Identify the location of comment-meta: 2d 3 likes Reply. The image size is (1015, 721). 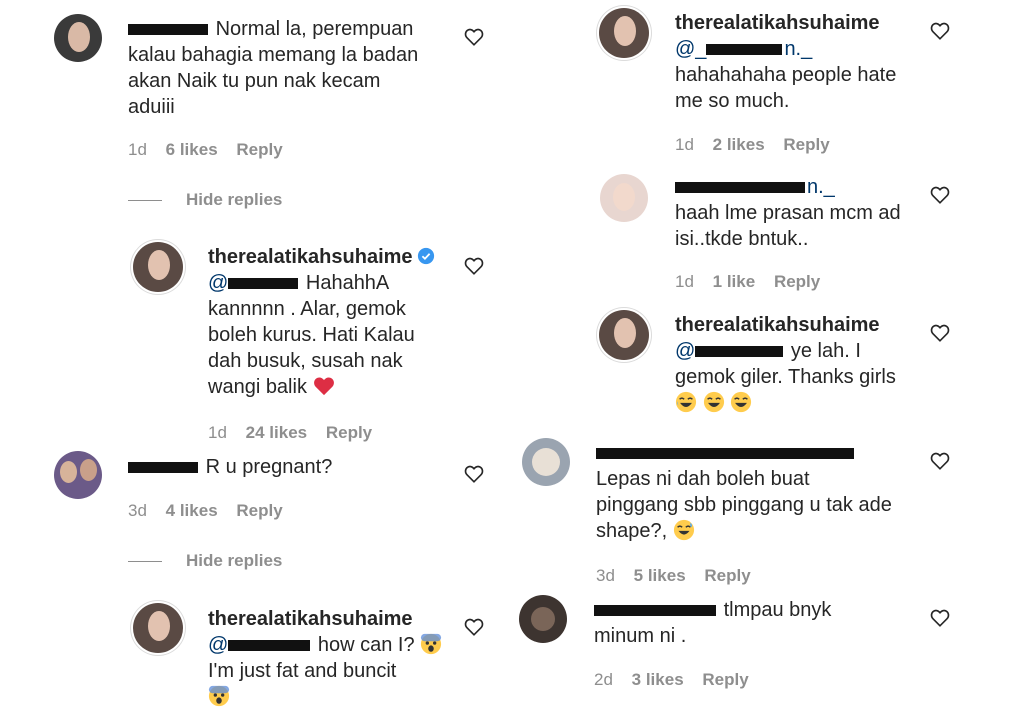
(671, 679).